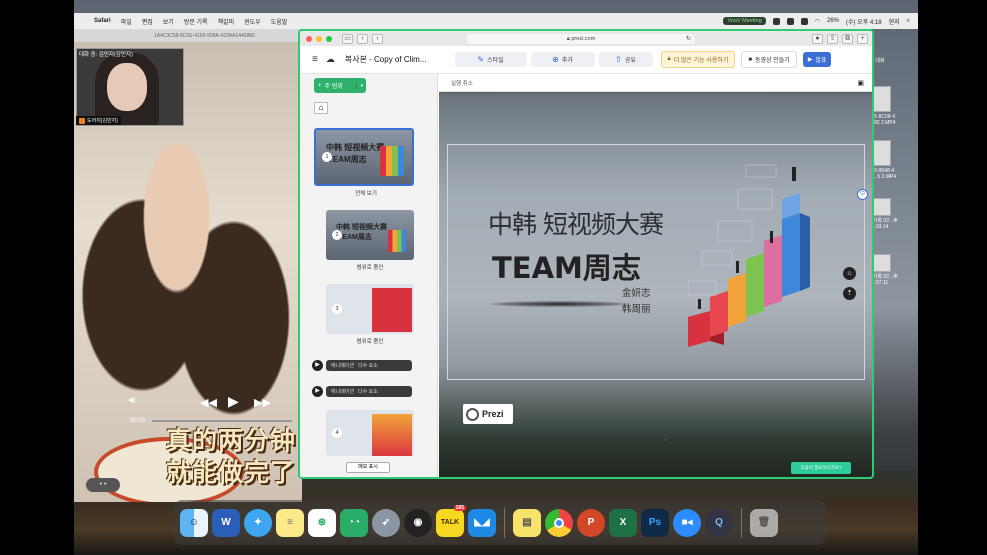 This screenshot has width=987, height=555. Describe the element at coordinates (527, 522) in the screenshot. I see `stickies-icon: ▤` at that location.